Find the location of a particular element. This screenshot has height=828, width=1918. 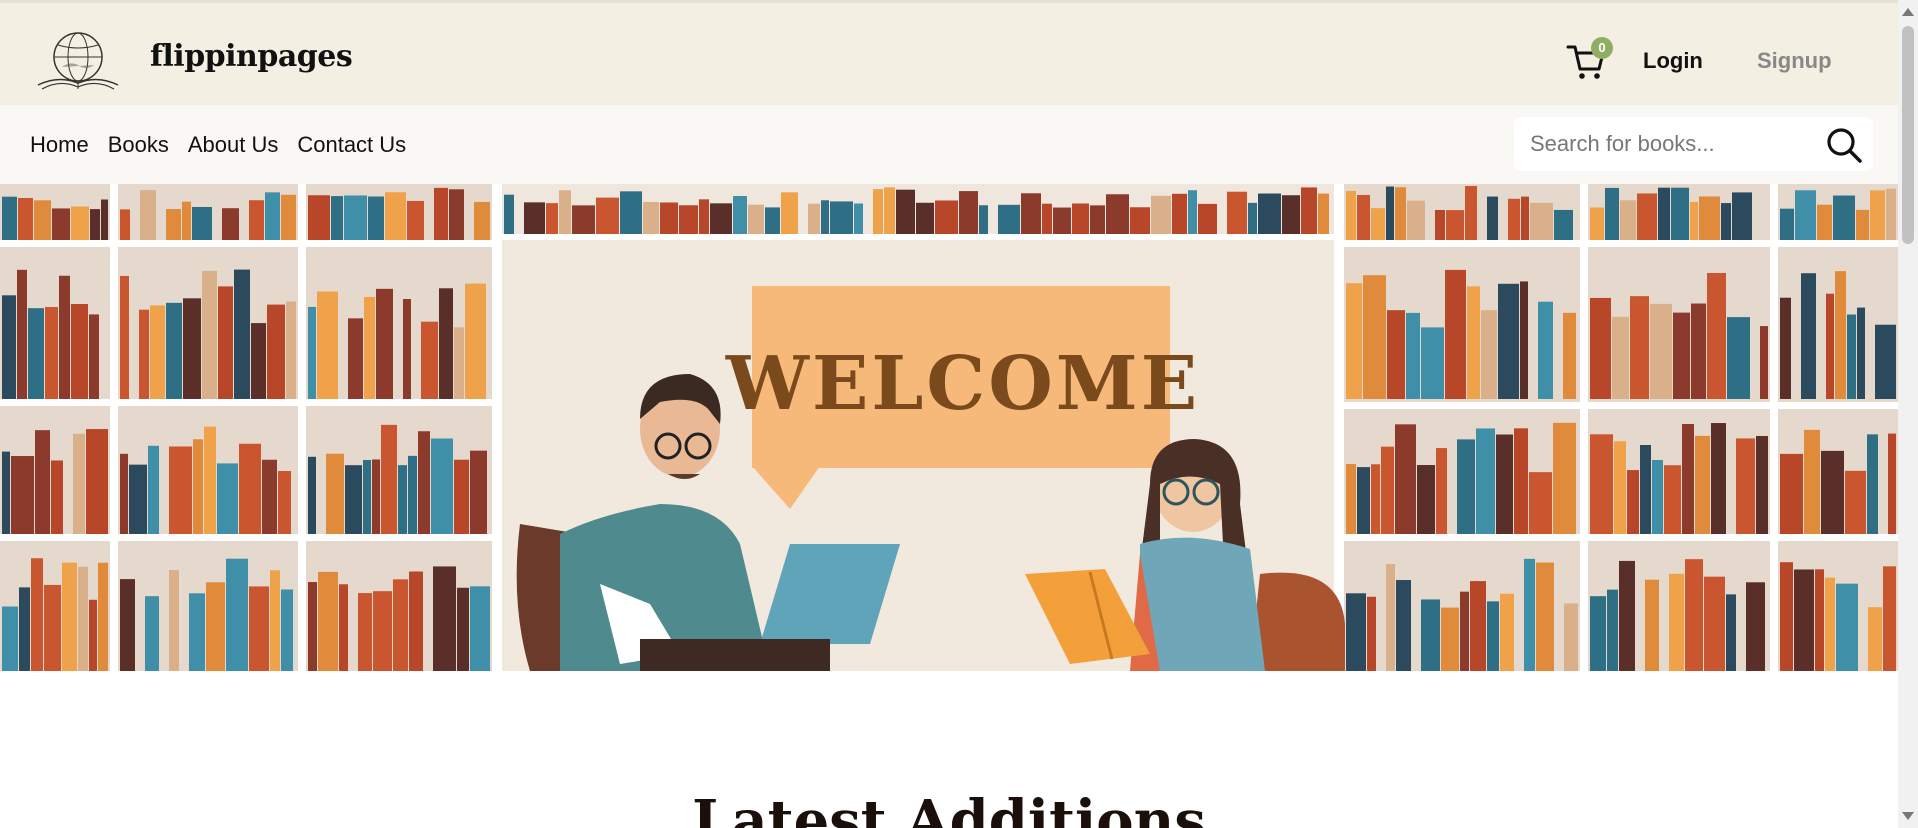

globe-book-logo-icon is located at coordinates (78, 59).